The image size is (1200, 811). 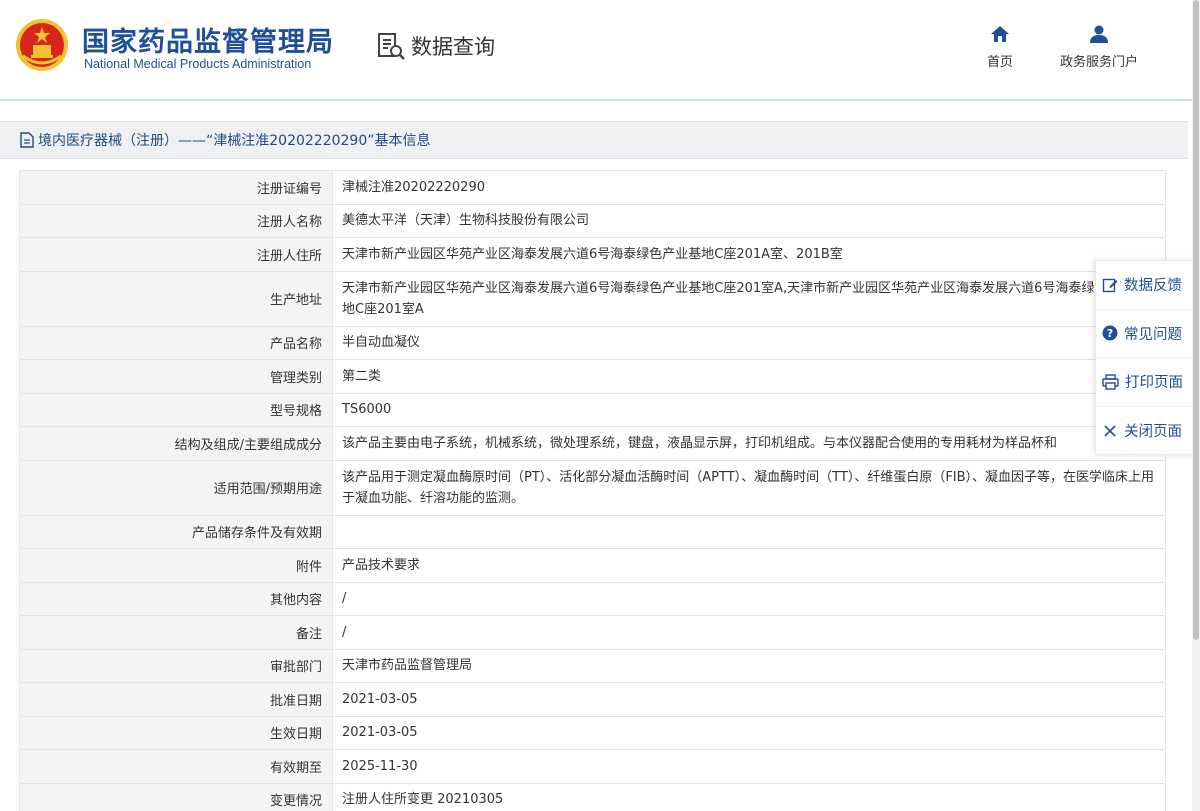 What do you see at coordinates (176, 187) in the screenshot?
I see `field-label: 注册证编号` at bounding box center [176, 187].